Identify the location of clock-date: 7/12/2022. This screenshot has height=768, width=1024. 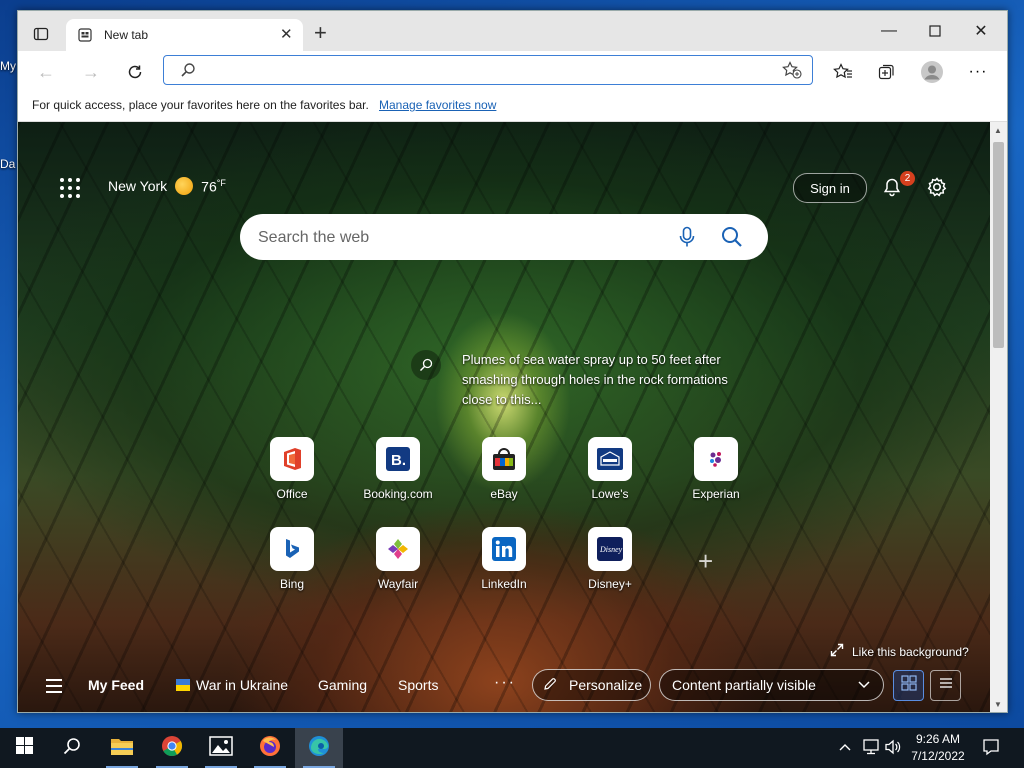
(938, 756).